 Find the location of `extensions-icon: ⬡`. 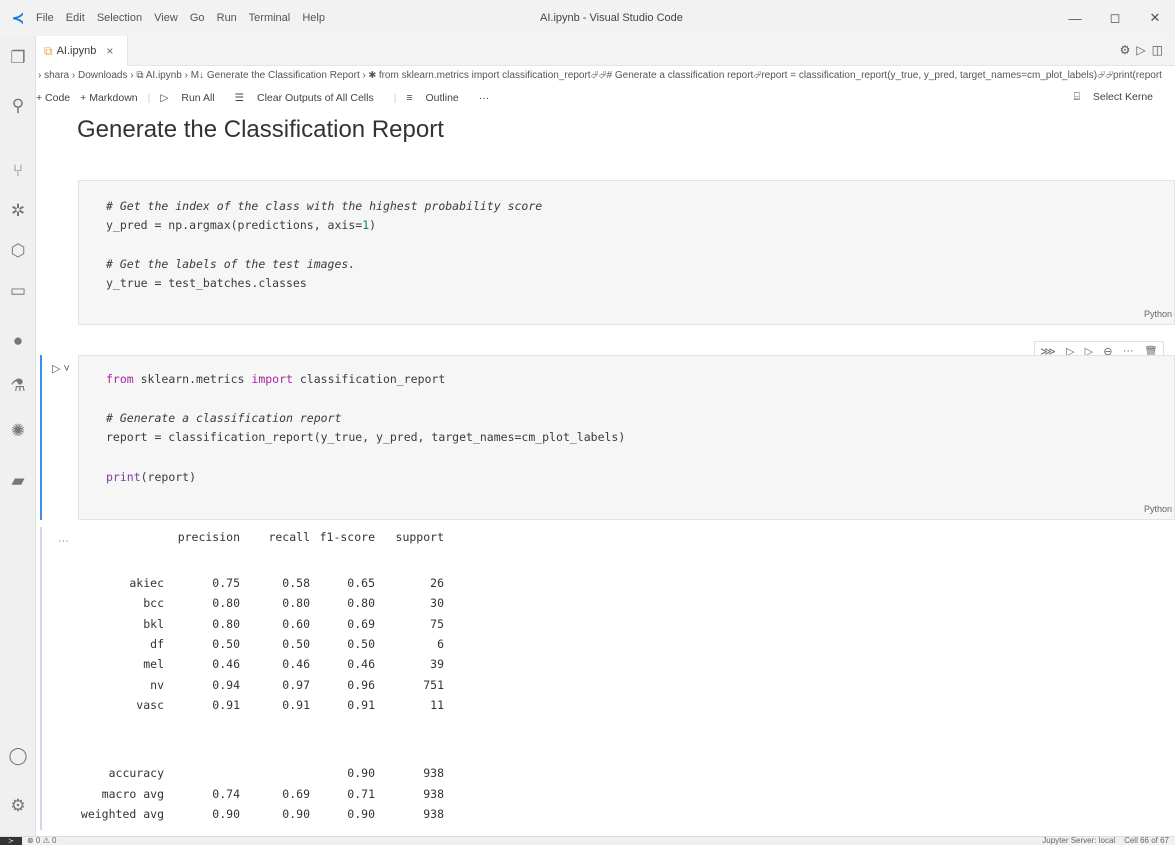

extensions-icon: ⬡ is located at coordinates (18, 251).